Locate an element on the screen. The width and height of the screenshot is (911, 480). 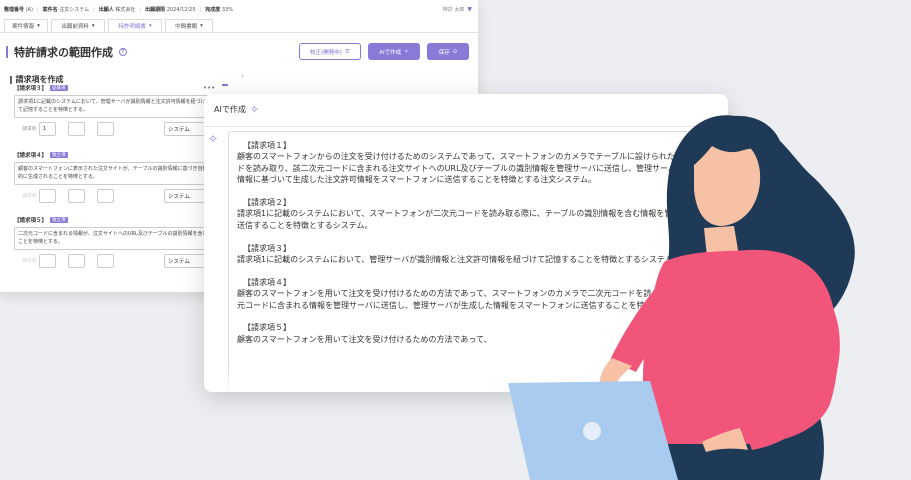
tab-bar: 案件情報 ▾ 出願前資料 ▾ 特許明細書 ▾ 中間書類 ▾ is located at coordinates (108, 25).